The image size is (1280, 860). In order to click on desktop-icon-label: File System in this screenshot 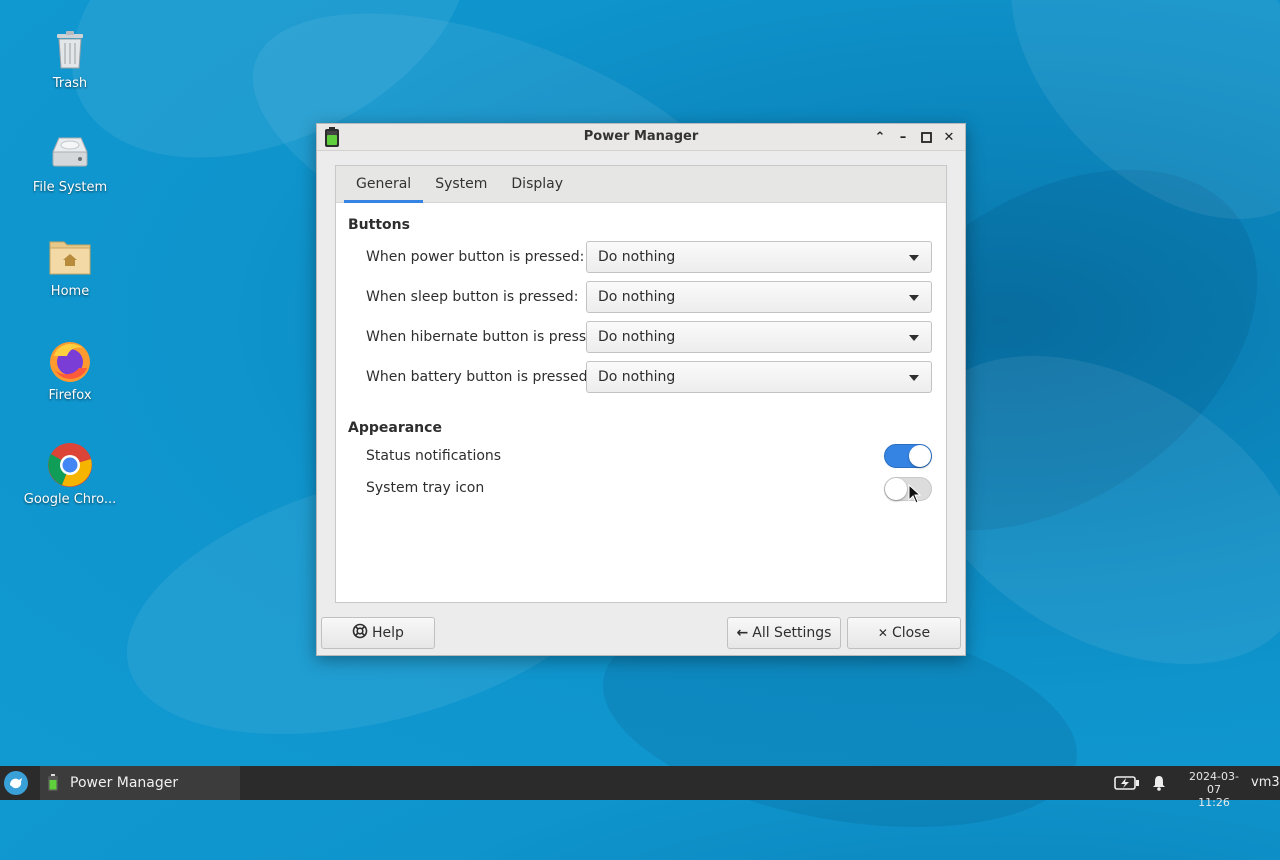, I will do `click(70, 187)`.